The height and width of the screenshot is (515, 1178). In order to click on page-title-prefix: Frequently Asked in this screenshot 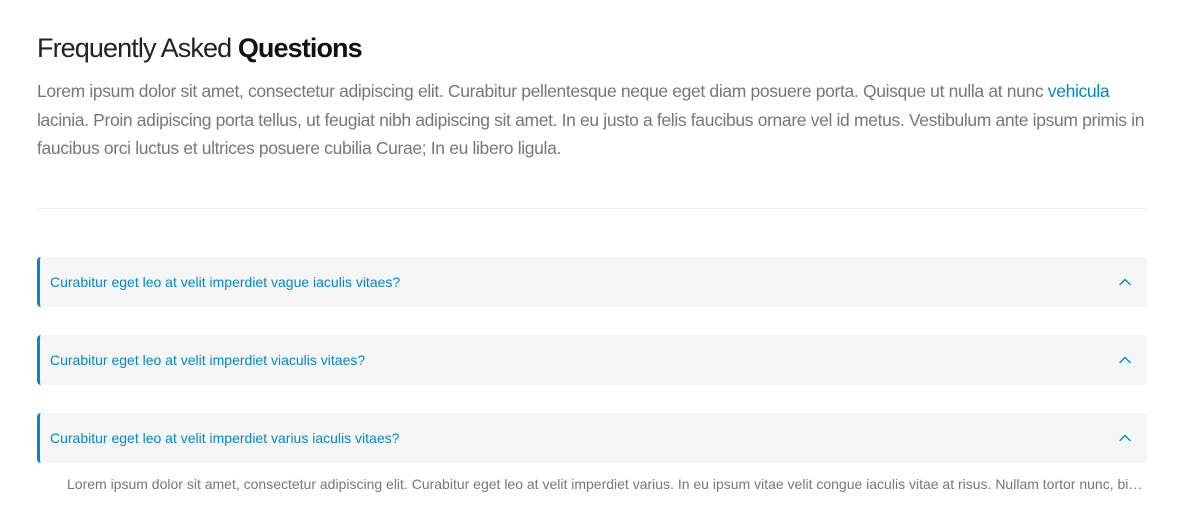, I will do `click(137, 48)`.